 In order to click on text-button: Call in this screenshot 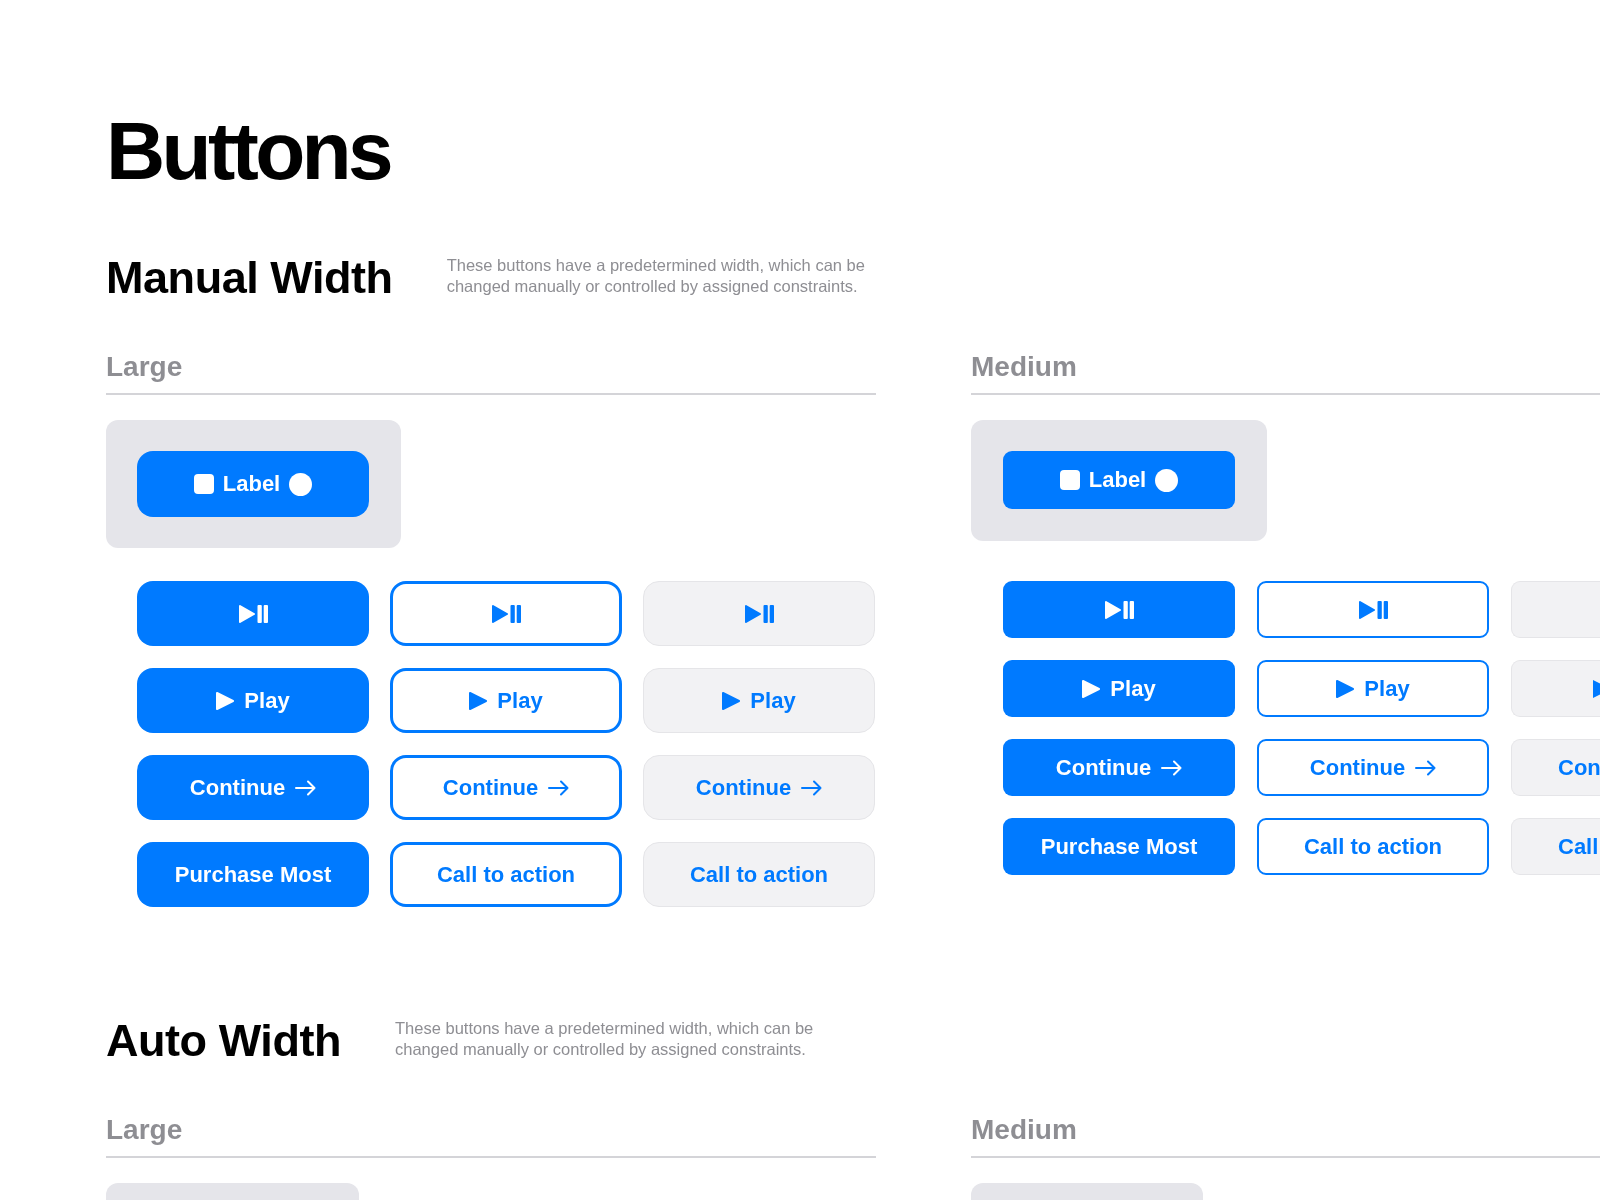, I will do `click(1555, 846)`.